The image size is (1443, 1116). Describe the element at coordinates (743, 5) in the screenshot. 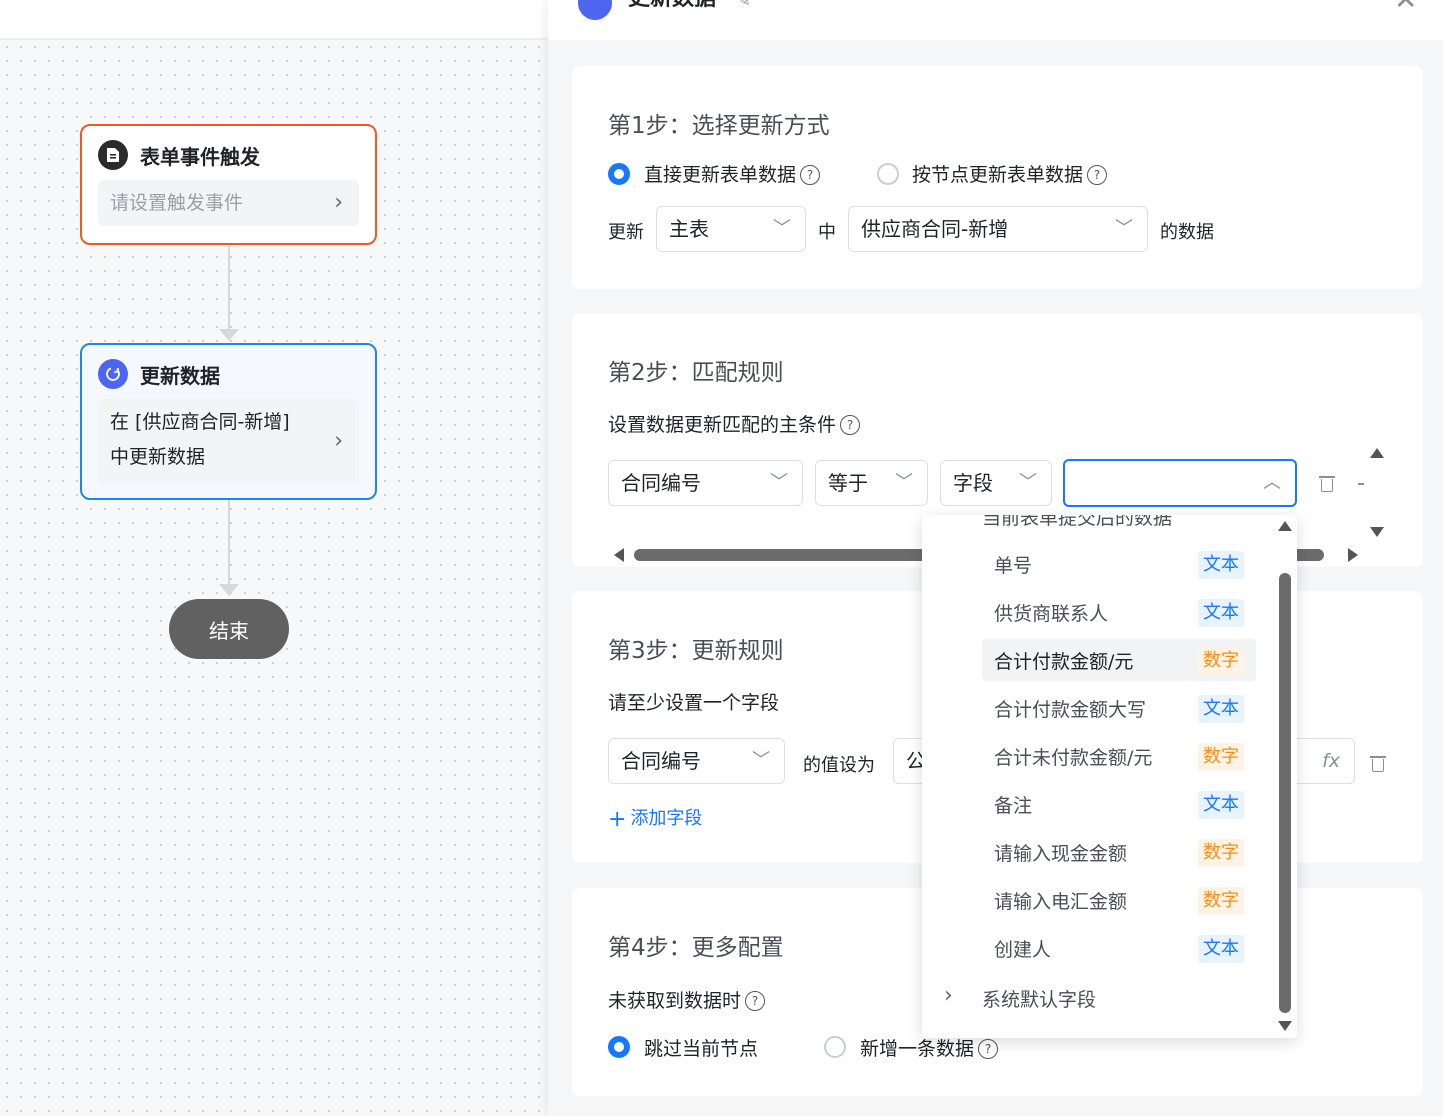

I see `edit-icon: ✎` at that location.